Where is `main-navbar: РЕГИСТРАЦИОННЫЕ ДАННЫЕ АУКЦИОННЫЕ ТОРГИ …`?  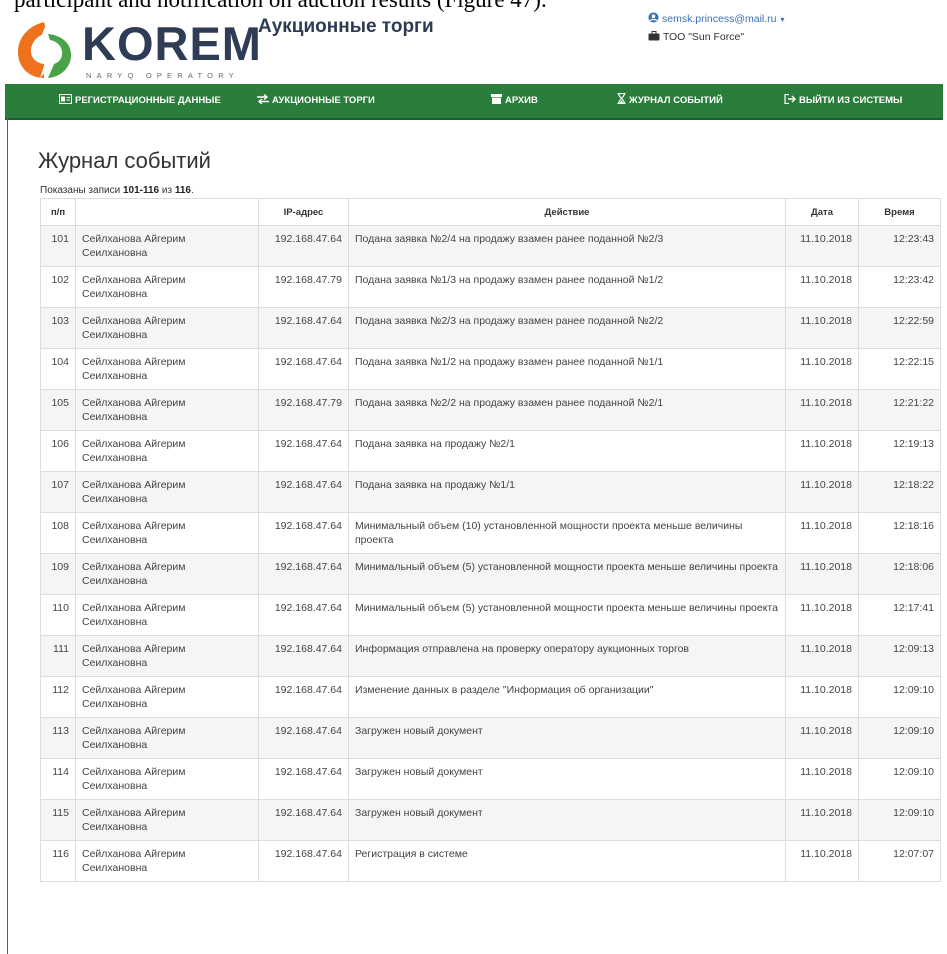
main-navbar: РЕГИСТРАЦИОННЫЕ ДАННЫЕ АУКЦИОННЫЕ ТОРГИ … is located at coordinates (474, 102).